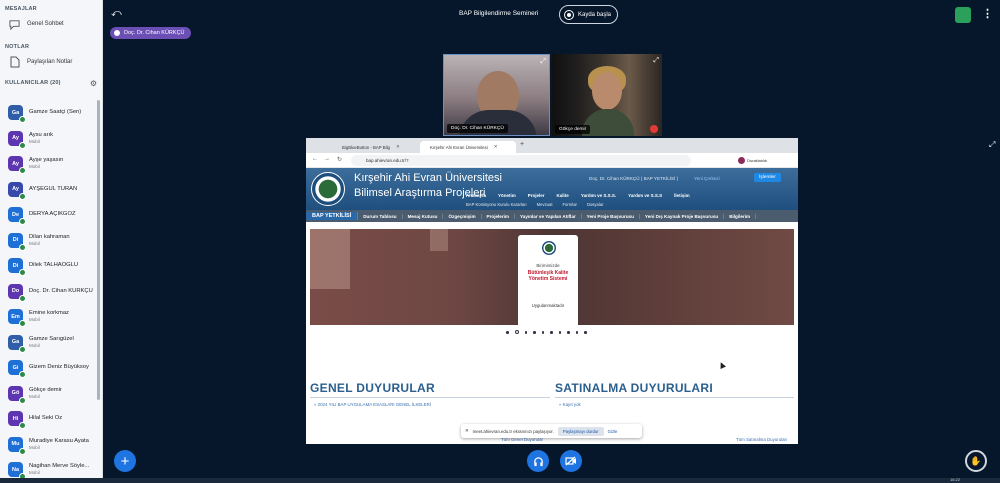 The width and height of the screenshot is (1000, 483). What do you see at coordinates (49, 394) in the screenshot?
I see `user-list-item: Gö Gökçe demir Mobil` at bounding box center [49, 394].